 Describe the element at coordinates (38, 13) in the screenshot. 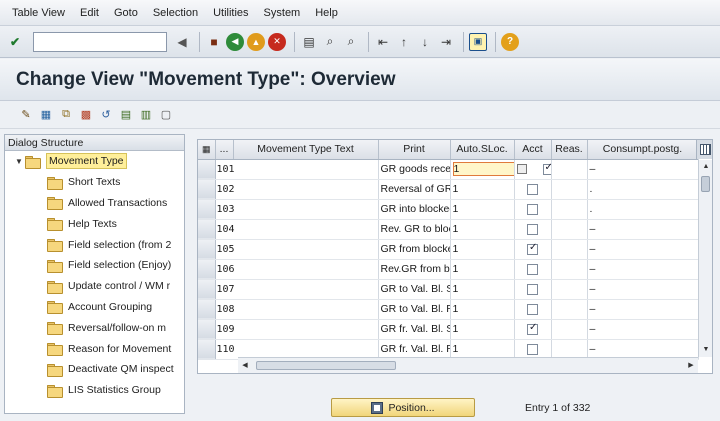

I see `menu-table-view: Table View` at that location.